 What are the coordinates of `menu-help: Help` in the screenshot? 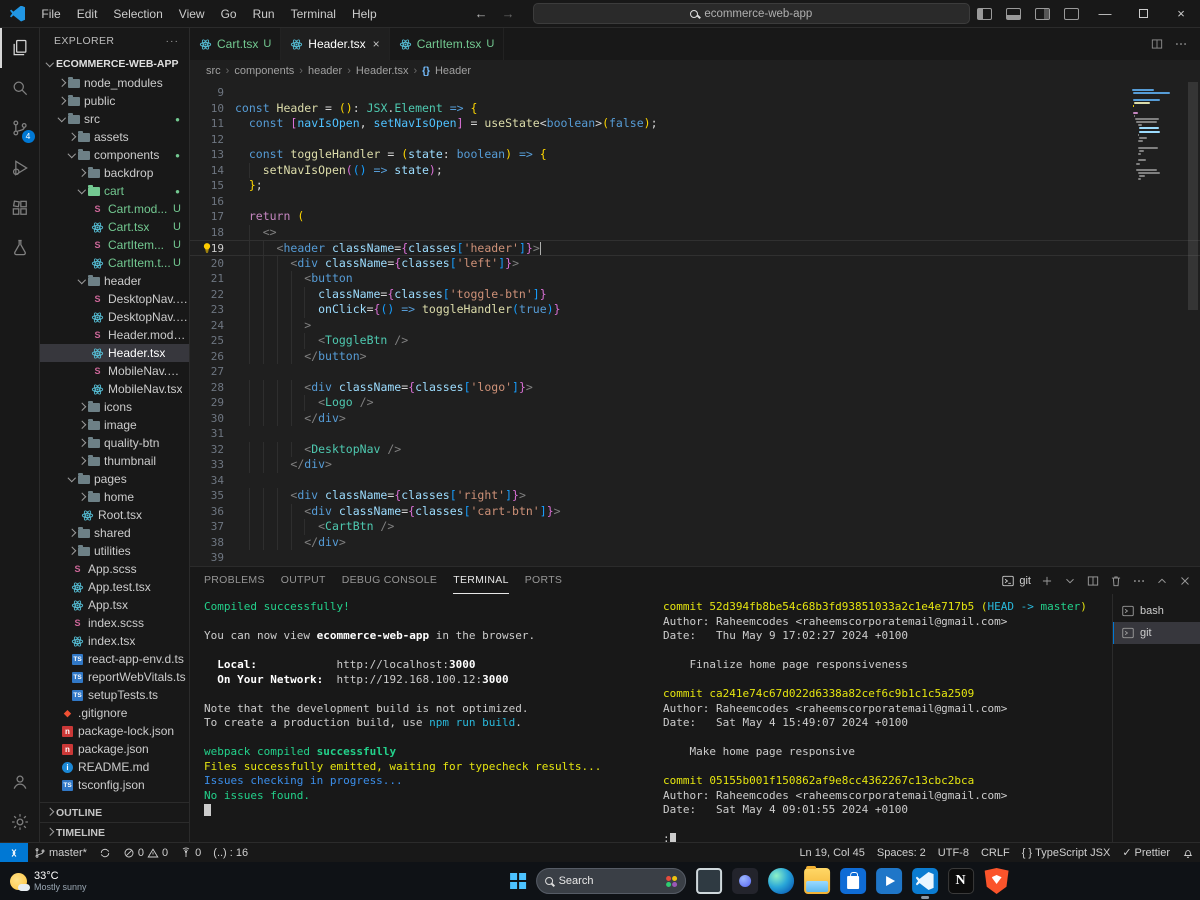 It's located at (364, 14).